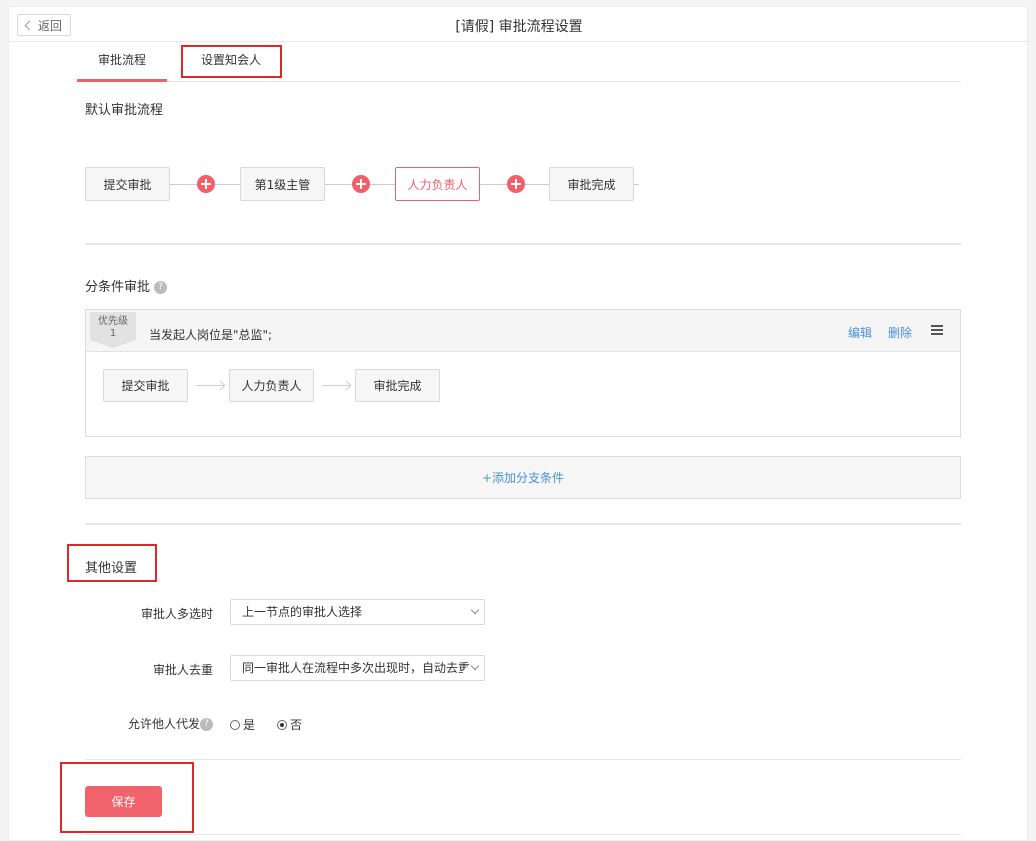  What do you see at coordinates (235, 724) in the screenshot?
I see `radio-circle-icon` at bounding box center [235, 724].